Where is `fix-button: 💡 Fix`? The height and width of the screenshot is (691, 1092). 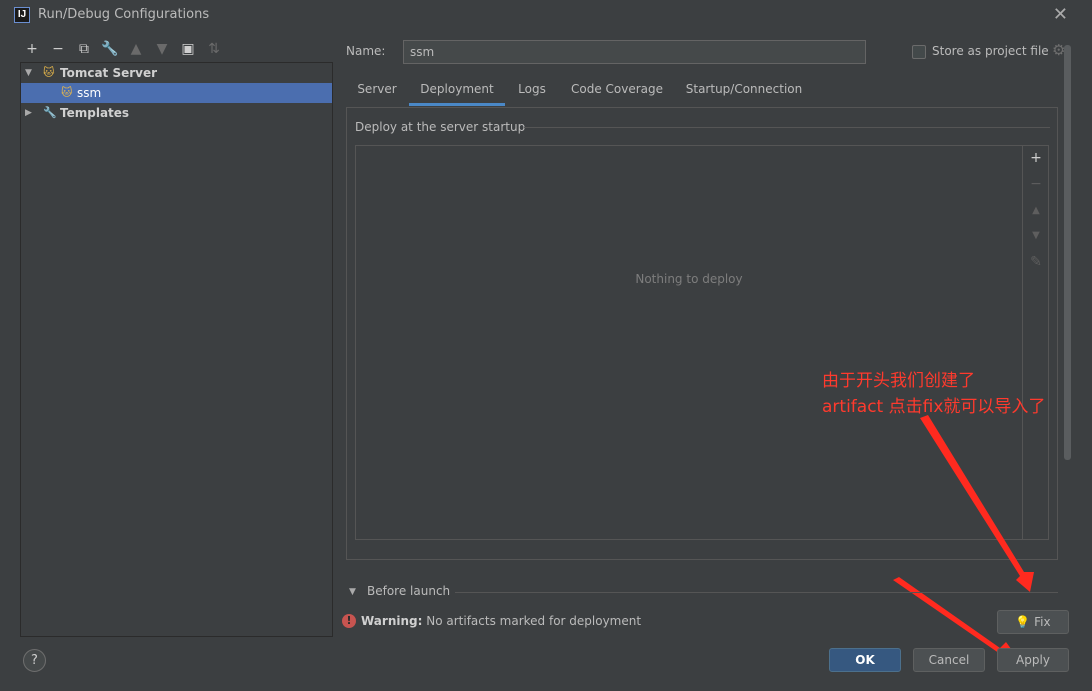 fix-button: 💡 Fix is located at coordinates (1033, 622).